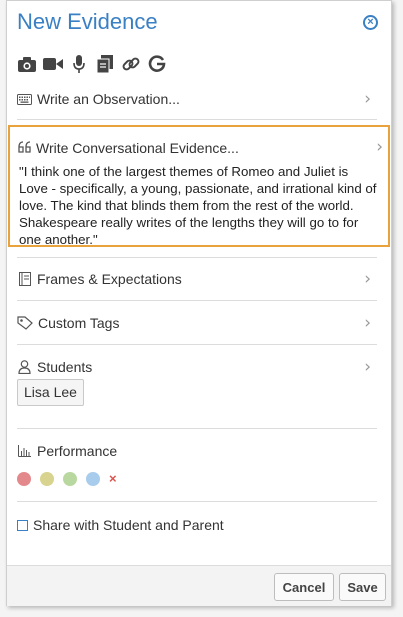 The width and height of the screenshot is (403, 617). What do you see at coordinates (128, 525) in the screenshot?
I see `share-label: Share with Student and Parent` at bounding box center [128, 525].